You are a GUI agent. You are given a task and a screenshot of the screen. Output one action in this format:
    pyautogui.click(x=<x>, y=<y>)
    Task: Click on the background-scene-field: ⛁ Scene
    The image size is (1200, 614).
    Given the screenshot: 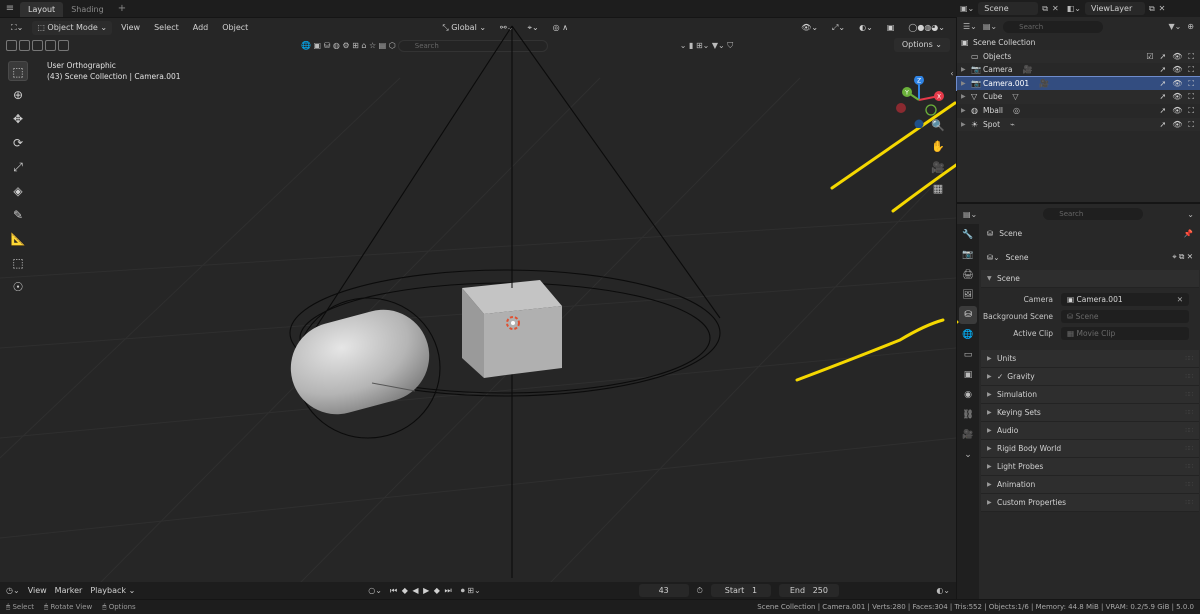 What is the action you would take?
    pyautogui.click(x=1125, y=316)
    